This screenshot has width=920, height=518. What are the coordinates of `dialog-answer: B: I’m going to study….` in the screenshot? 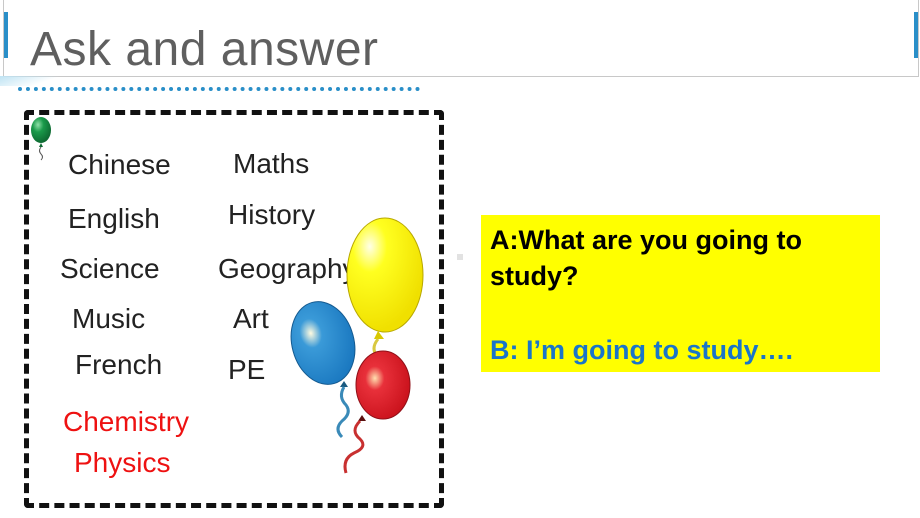 It's located at (641, 350).